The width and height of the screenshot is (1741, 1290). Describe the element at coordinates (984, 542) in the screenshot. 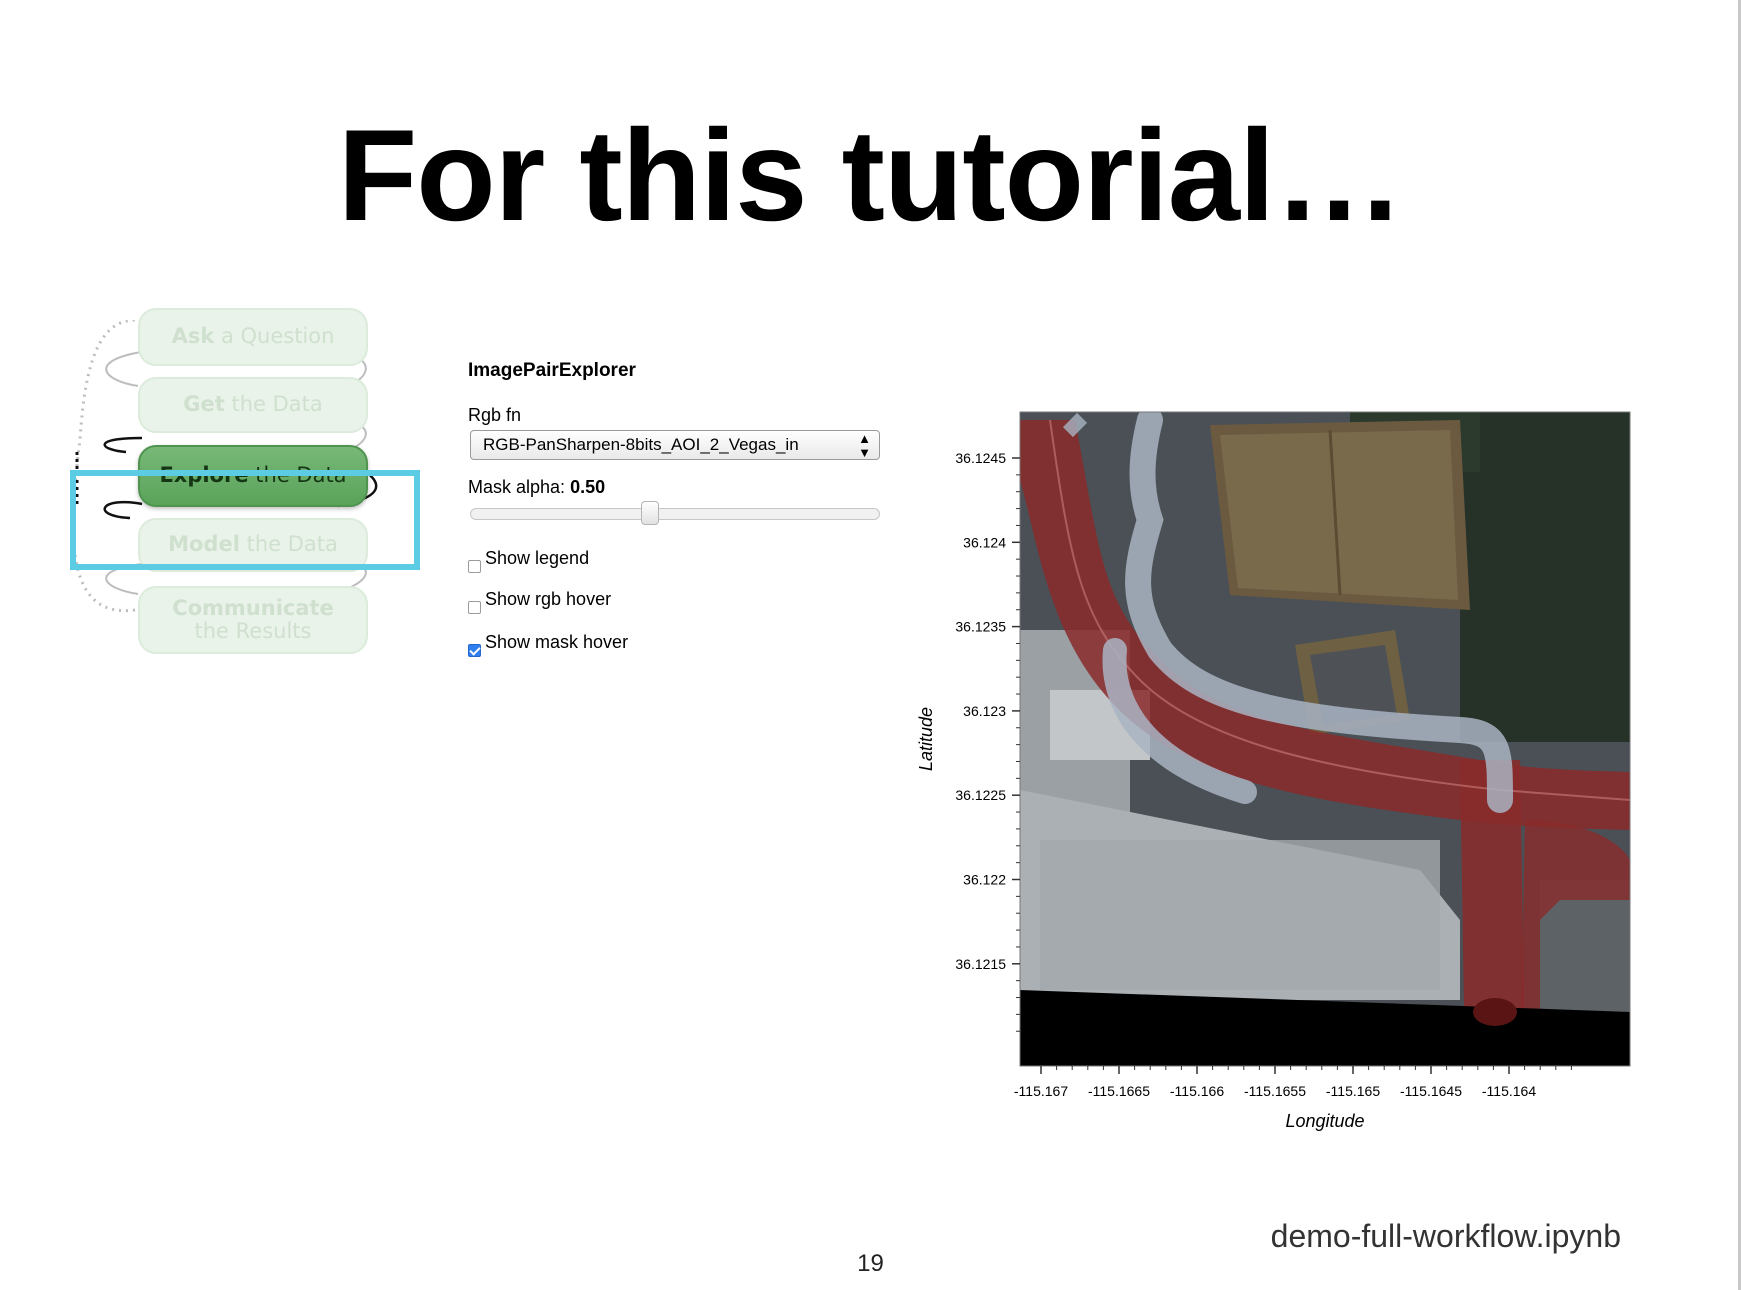

I see `y-tick-label: 36.124` at that location.